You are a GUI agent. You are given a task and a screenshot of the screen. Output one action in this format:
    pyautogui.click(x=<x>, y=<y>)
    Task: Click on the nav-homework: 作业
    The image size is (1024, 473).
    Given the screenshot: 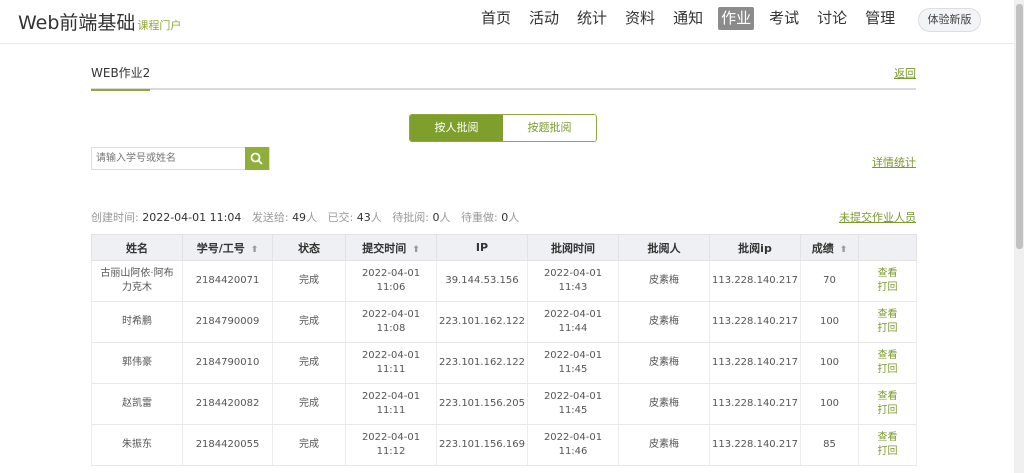 What is the action you would take?
    pyautogui.click(x=736, y=18)
    